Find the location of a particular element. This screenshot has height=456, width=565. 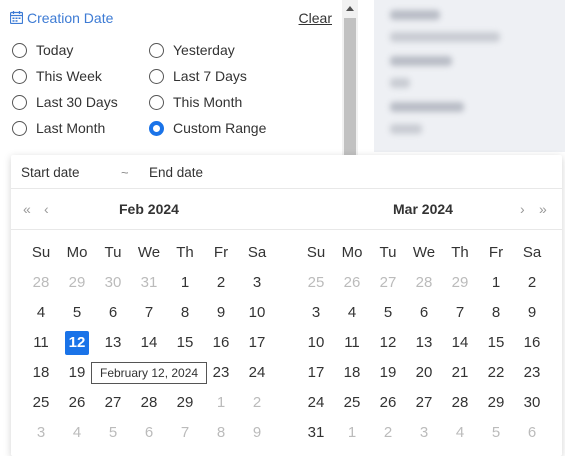

day-cell: 24 is located at coordinates (257, 376).